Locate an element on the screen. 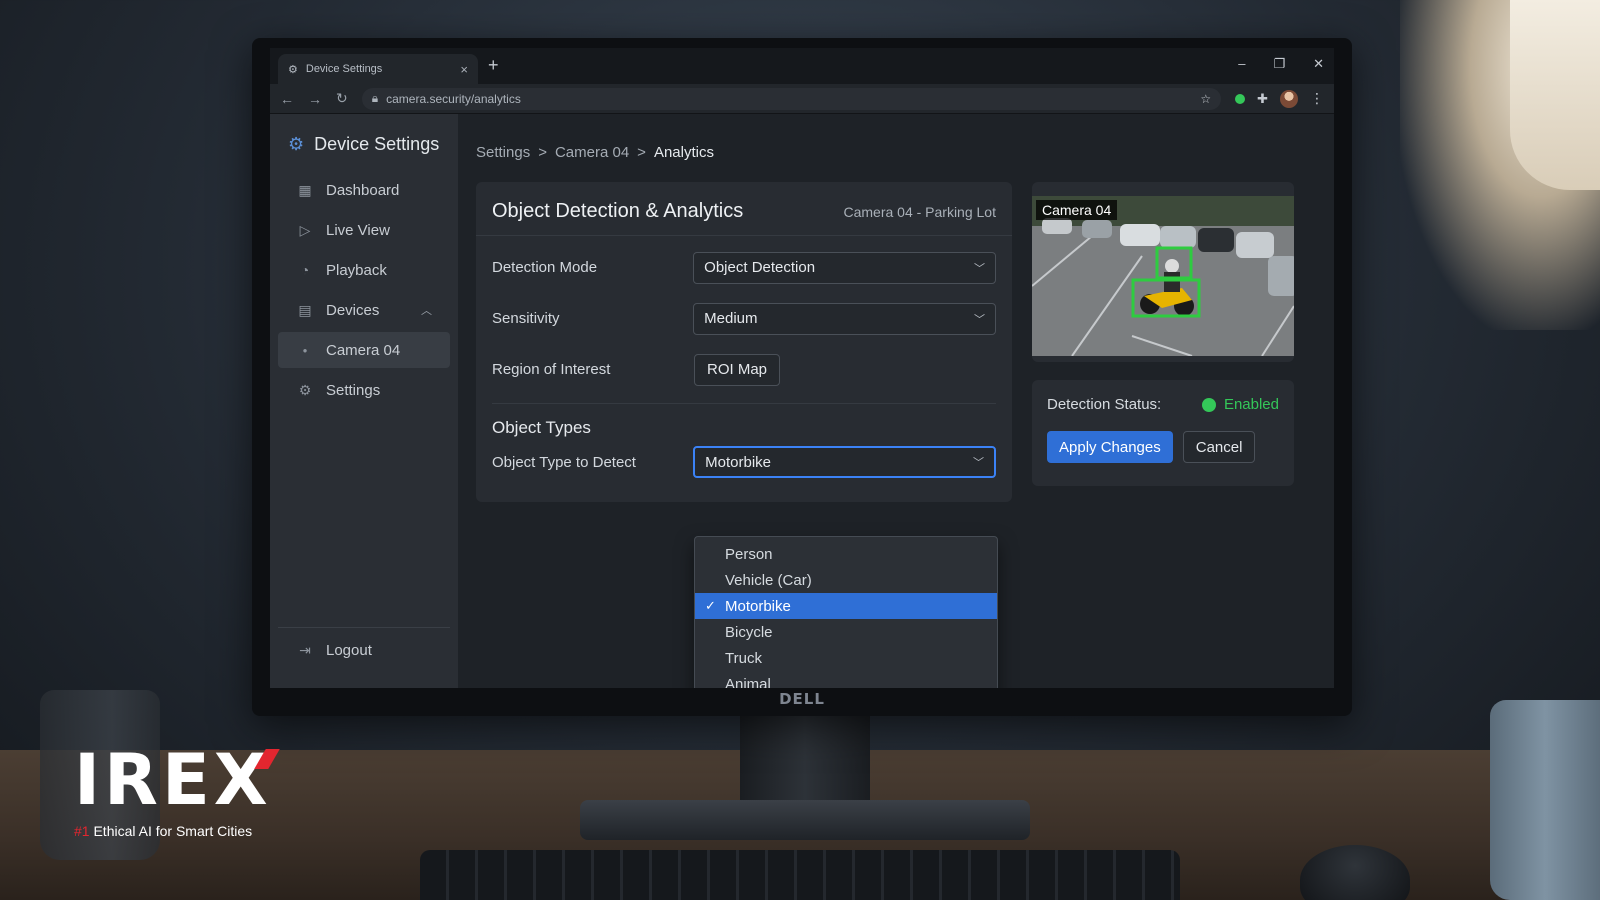  monitor-stand-neck is located at coordinates (805, 757).